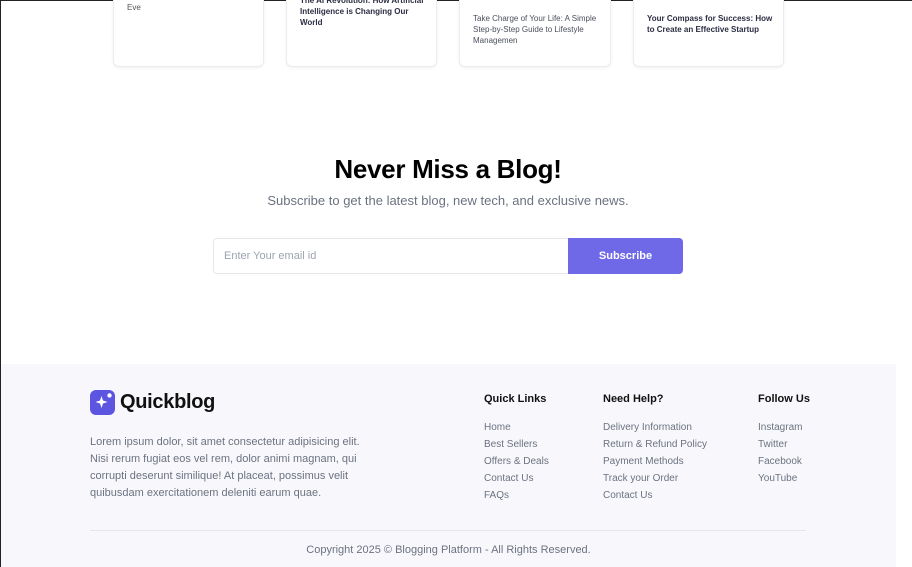 This screenshot has width=912, height=567. Describe the element at coordinates (168, 402) in the screenshot. I see `brand-name: Quickblog` at that location.